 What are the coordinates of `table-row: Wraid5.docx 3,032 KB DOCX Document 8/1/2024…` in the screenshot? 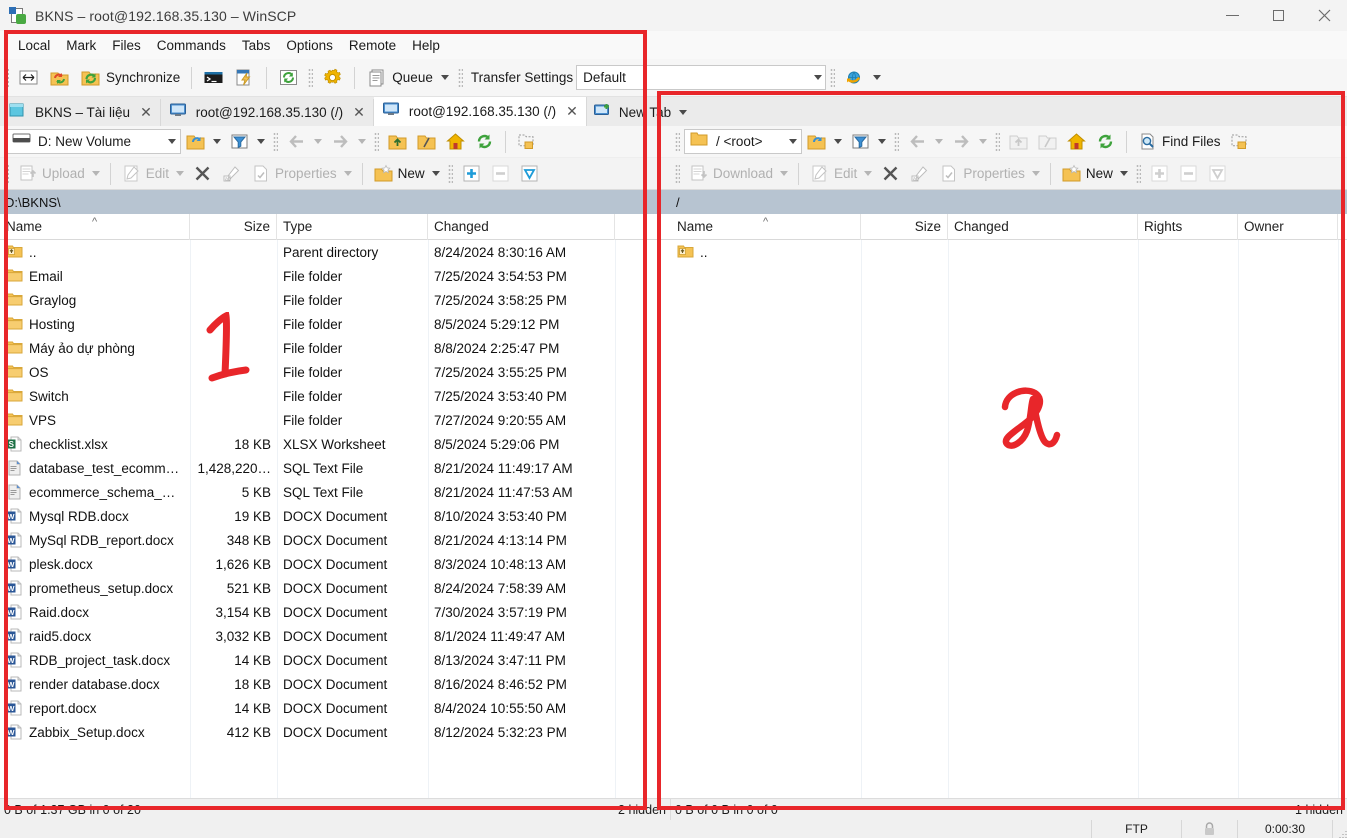 It's located at (335, 636).